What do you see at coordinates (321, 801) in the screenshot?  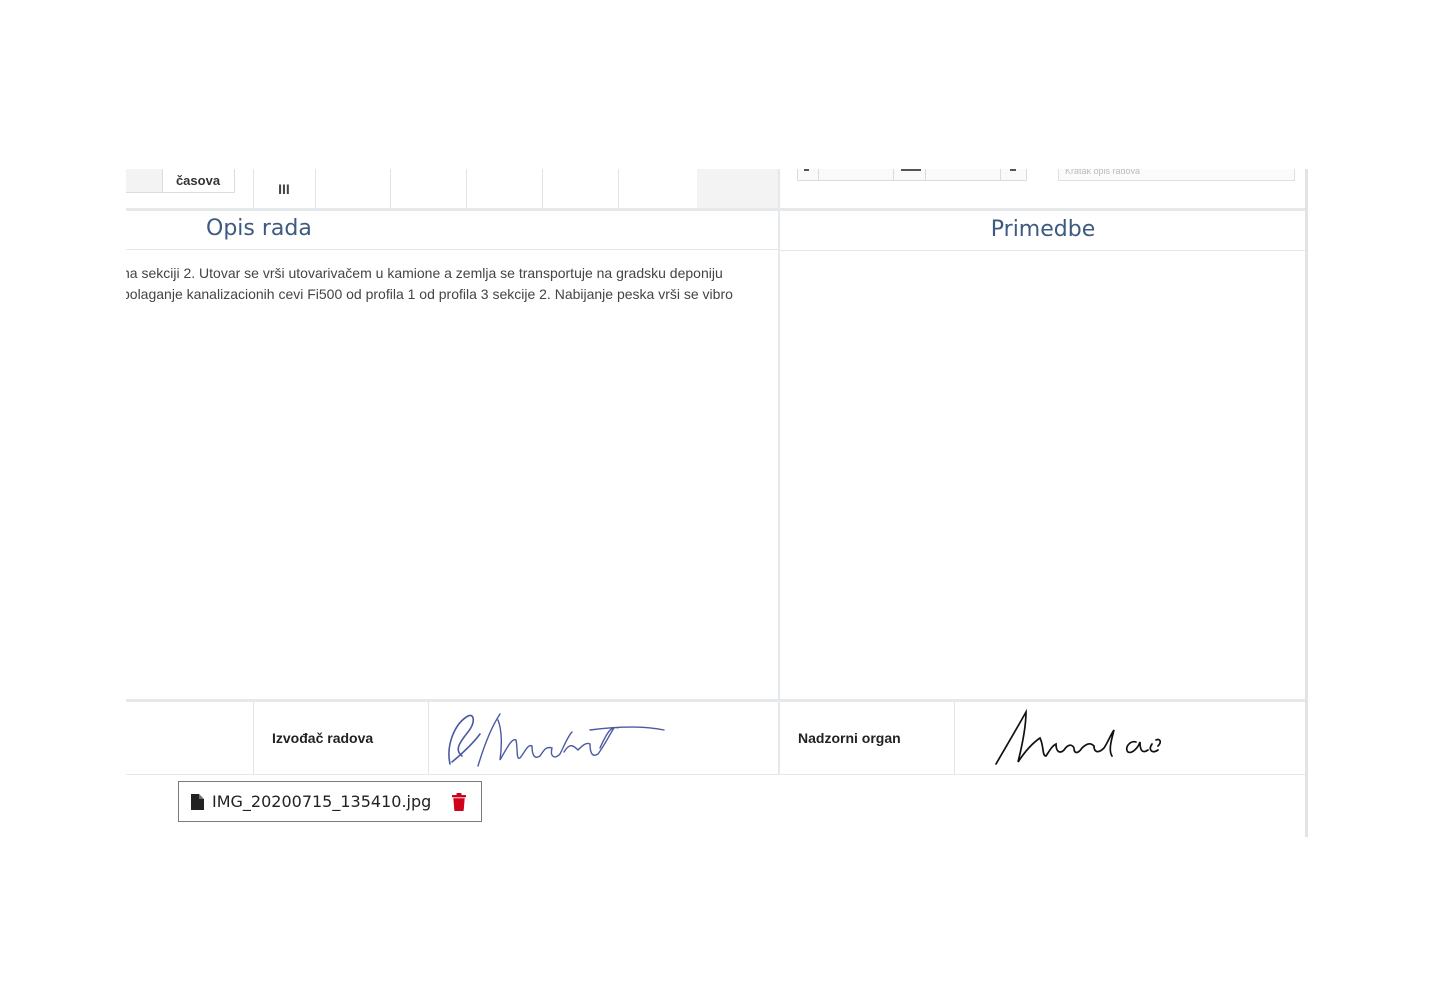 I see `attachment-file-name: IMG_20200715_135410.jpg` at bounding box center [321, 801].